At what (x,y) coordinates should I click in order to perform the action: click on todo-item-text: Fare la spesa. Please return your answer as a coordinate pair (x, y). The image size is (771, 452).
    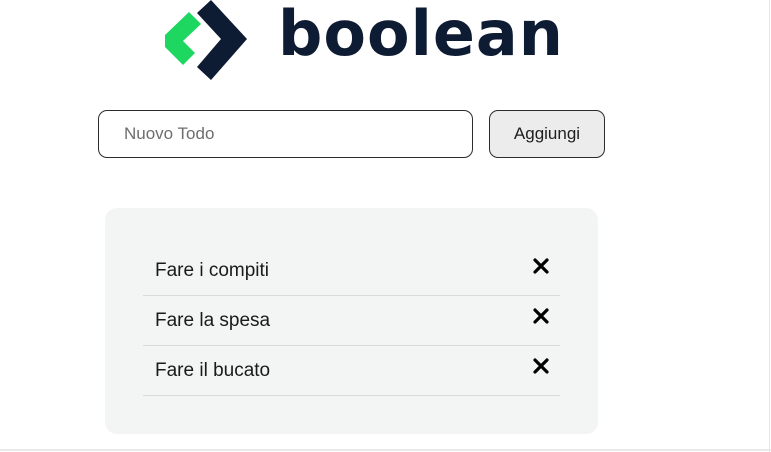
    Looking at the image, I should click on (213, 320).